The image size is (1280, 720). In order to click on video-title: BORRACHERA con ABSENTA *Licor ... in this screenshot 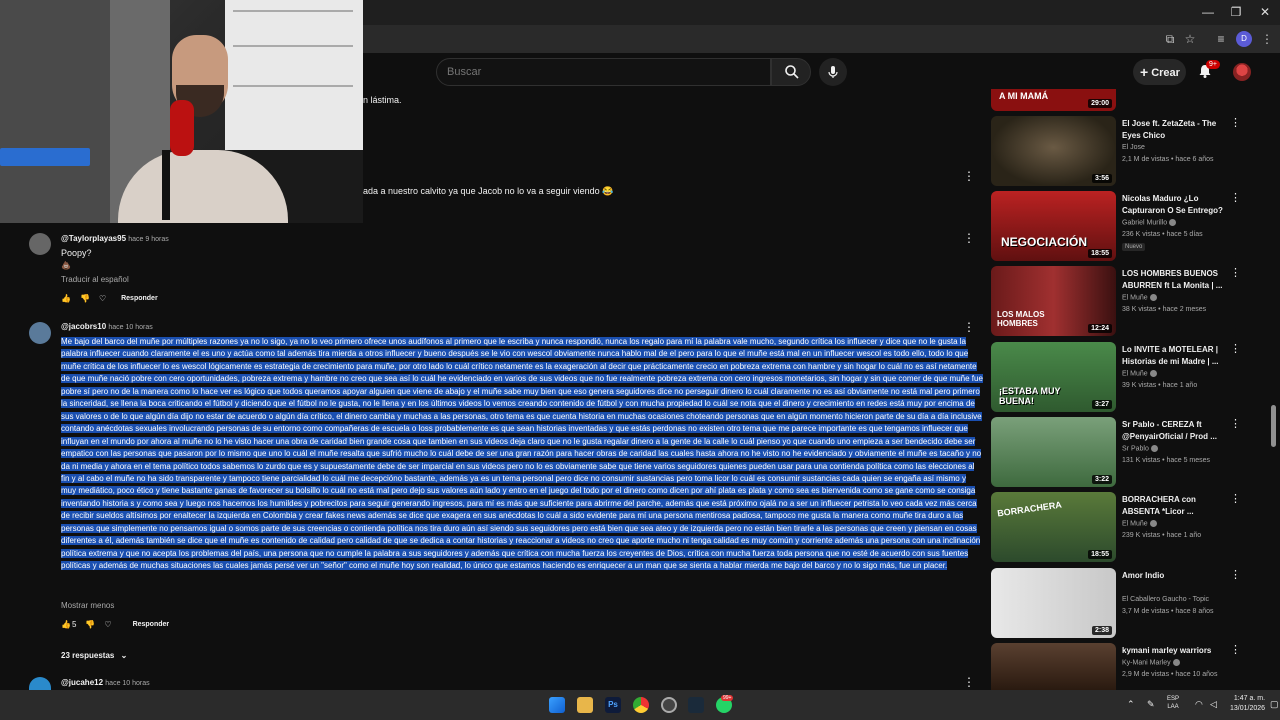, I will do `click(1177, 506)`.